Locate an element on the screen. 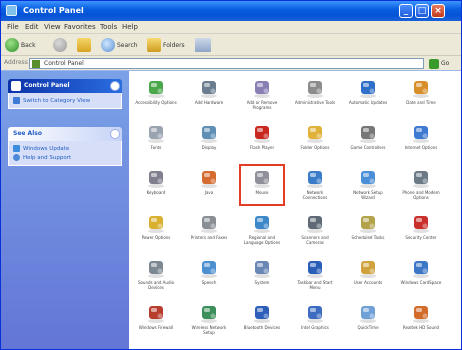  applet-label: Keyboard is located at coordinates (156, 192).